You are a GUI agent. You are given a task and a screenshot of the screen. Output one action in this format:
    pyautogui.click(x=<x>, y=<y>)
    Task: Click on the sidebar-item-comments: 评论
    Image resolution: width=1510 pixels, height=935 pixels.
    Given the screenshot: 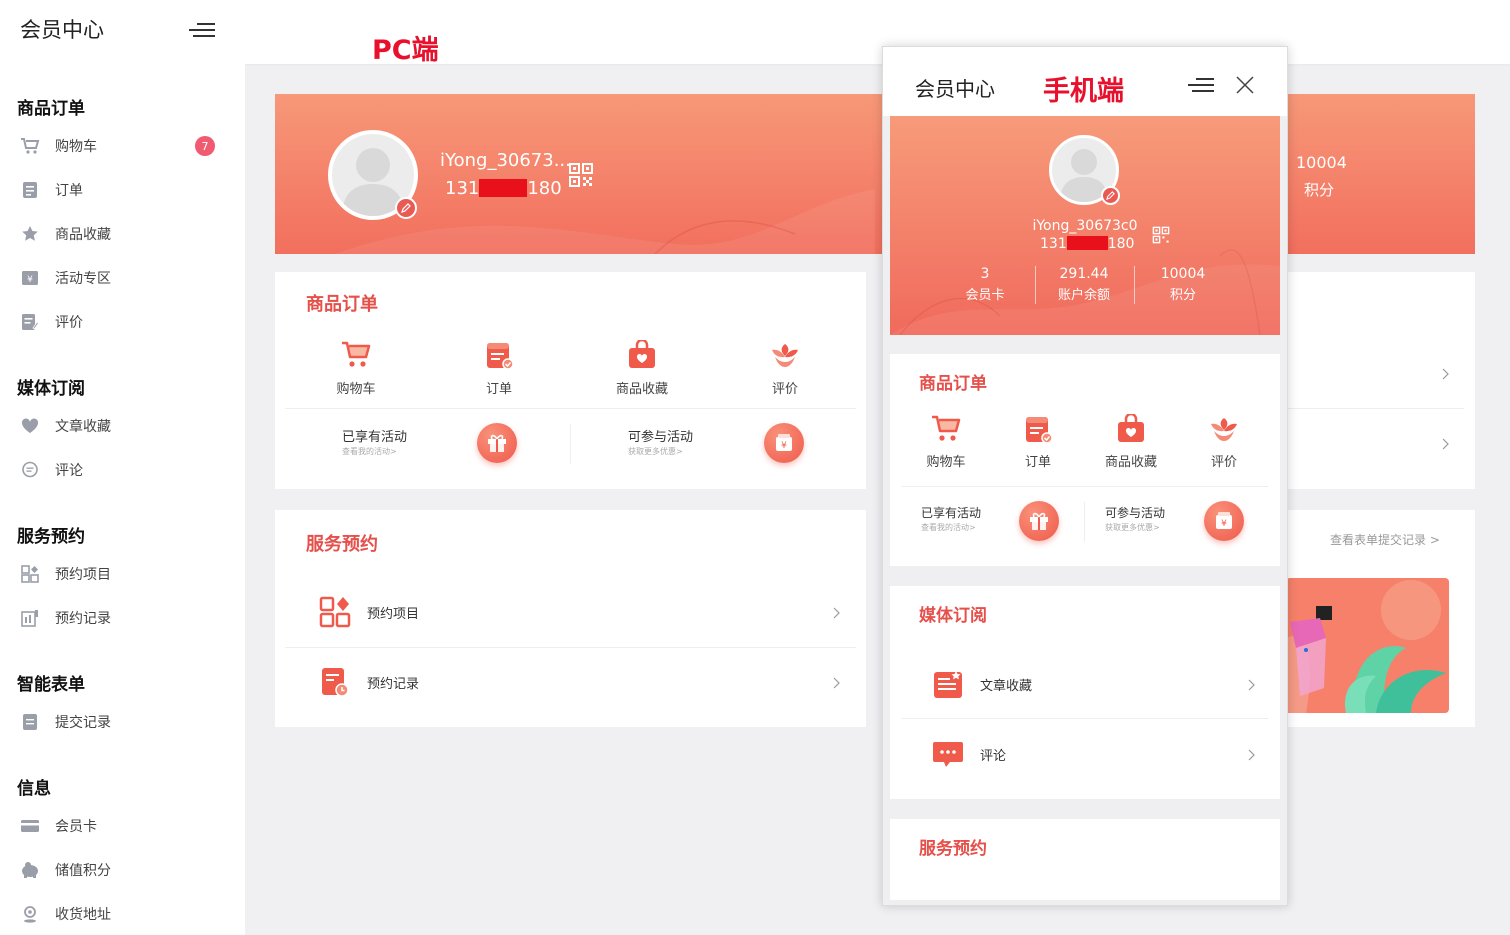 What is the action you would take?
    pyautogui.click(x=122, y=470)
    